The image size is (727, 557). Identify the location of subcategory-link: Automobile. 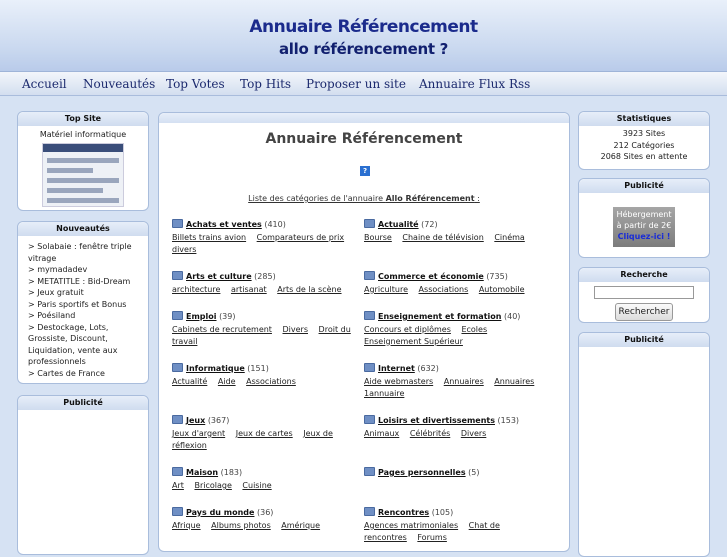
(502, 289).